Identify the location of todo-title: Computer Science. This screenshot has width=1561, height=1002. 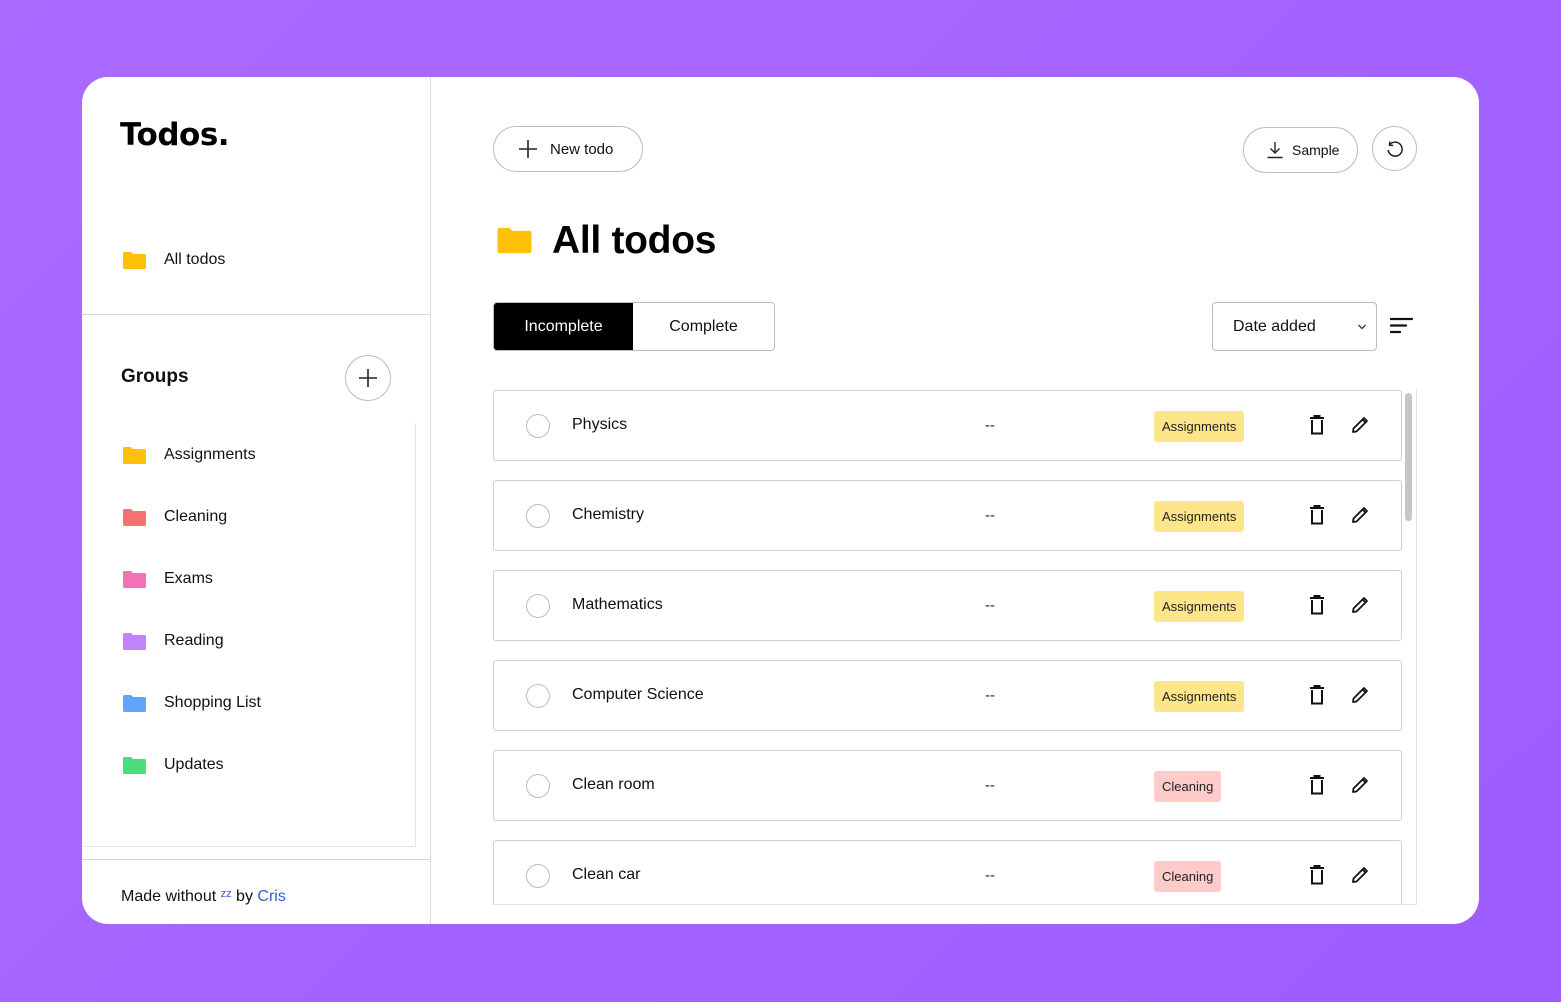
(638, 694).